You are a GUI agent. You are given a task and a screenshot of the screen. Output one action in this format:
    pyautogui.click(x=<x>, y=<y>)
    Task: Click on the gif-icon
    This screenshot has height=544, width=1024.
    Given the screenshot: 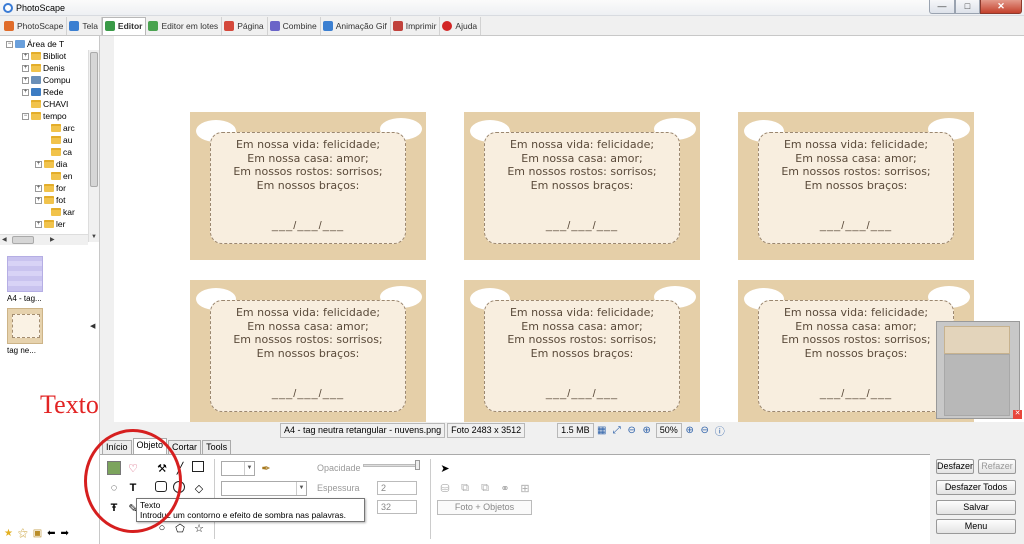 What is the action you would take?
    pyautogui.click(x=327, y=25)
    